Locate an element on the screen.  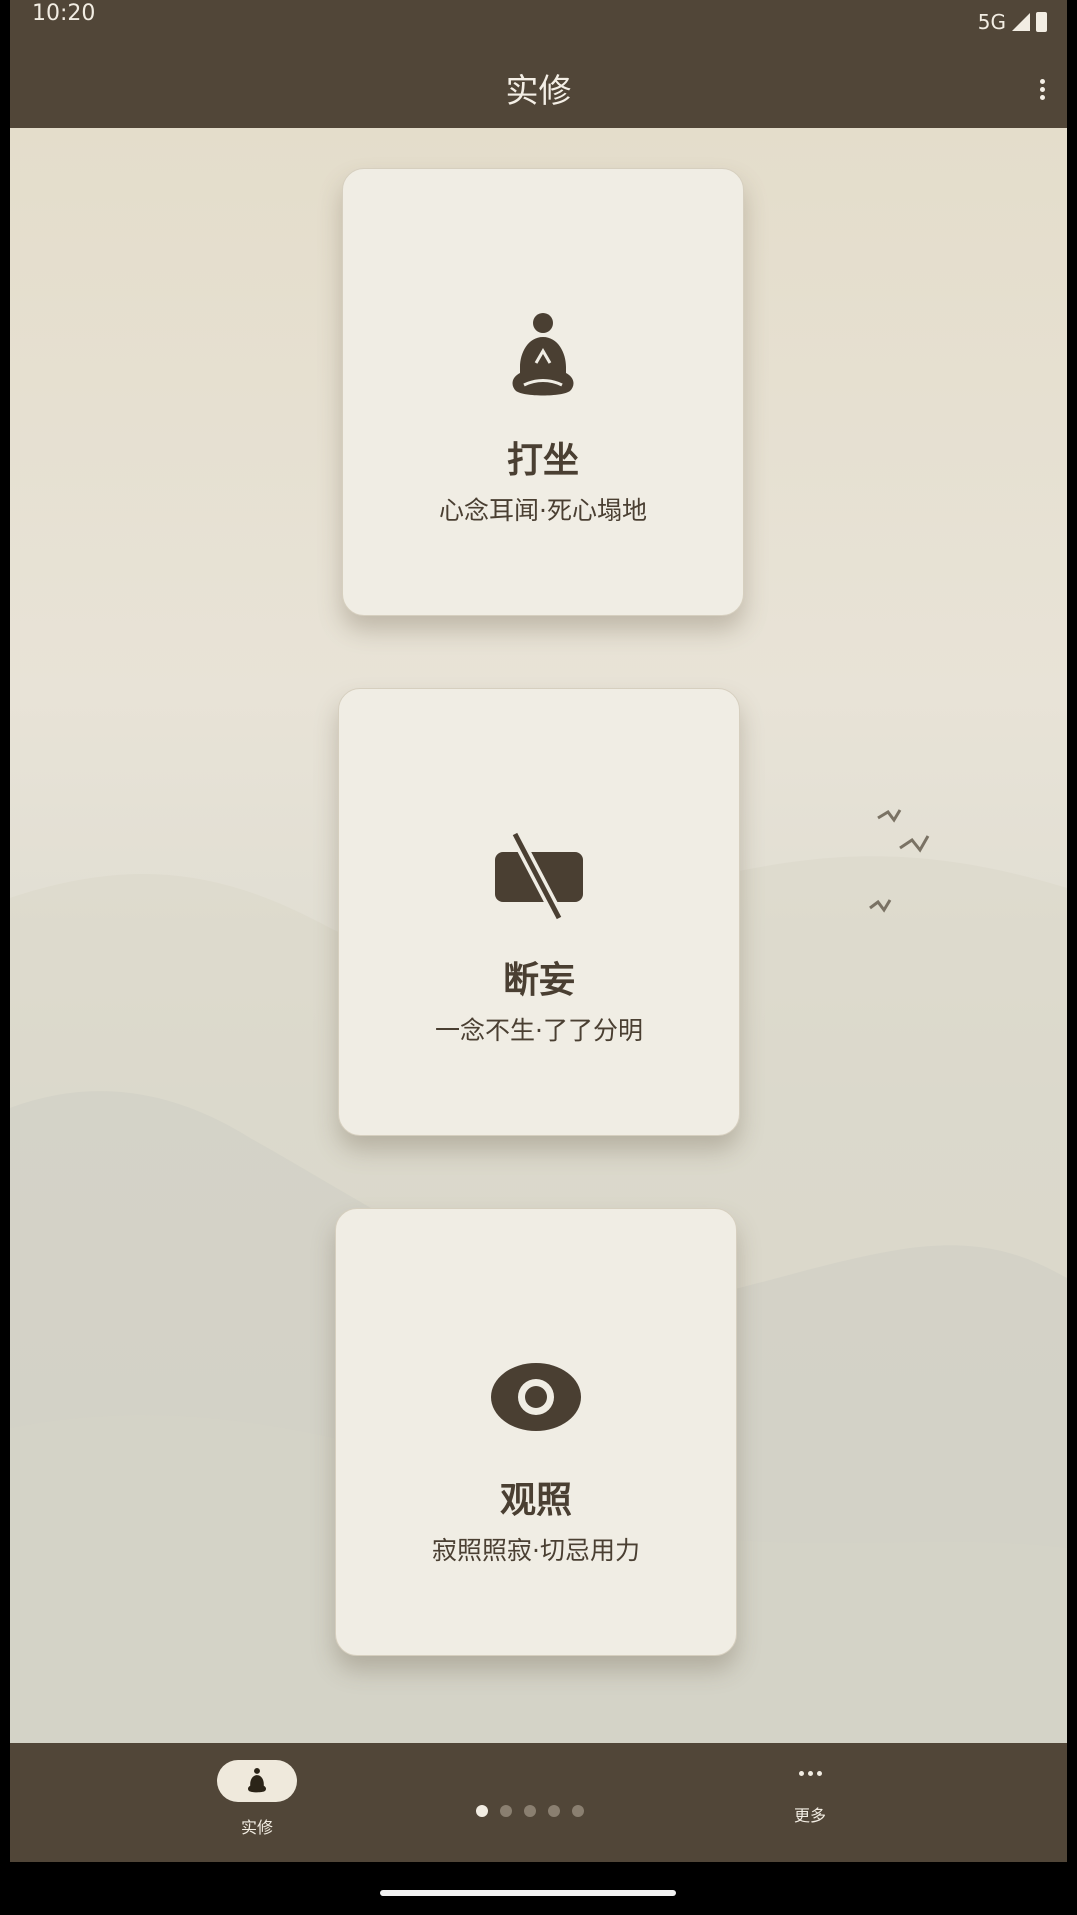
status-time: 10:20 is located at coordinates (64, 13).